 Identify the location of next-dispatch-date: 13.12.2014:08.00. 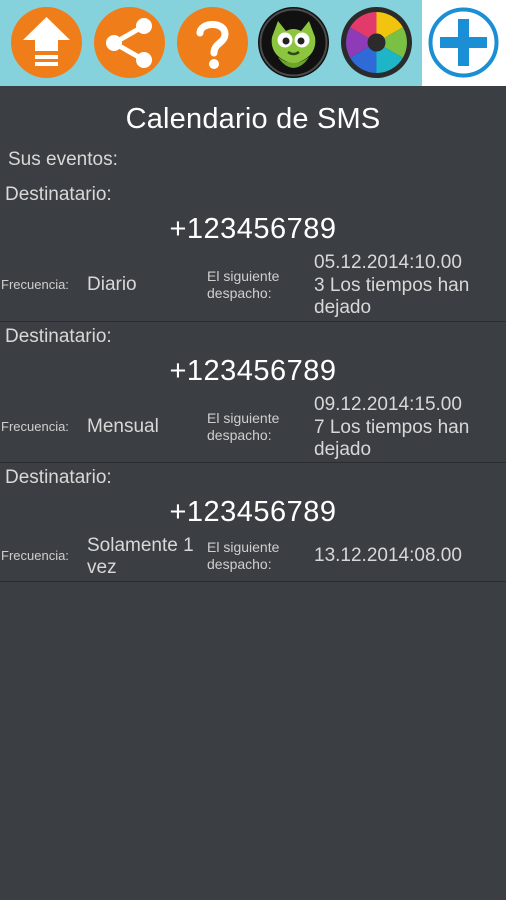
(388, 555).